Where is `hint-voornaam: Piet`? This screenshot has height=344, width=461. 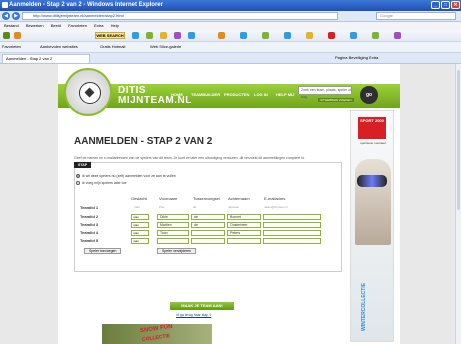
hint-voornaam: Piet is located at coordinates (162, 207).